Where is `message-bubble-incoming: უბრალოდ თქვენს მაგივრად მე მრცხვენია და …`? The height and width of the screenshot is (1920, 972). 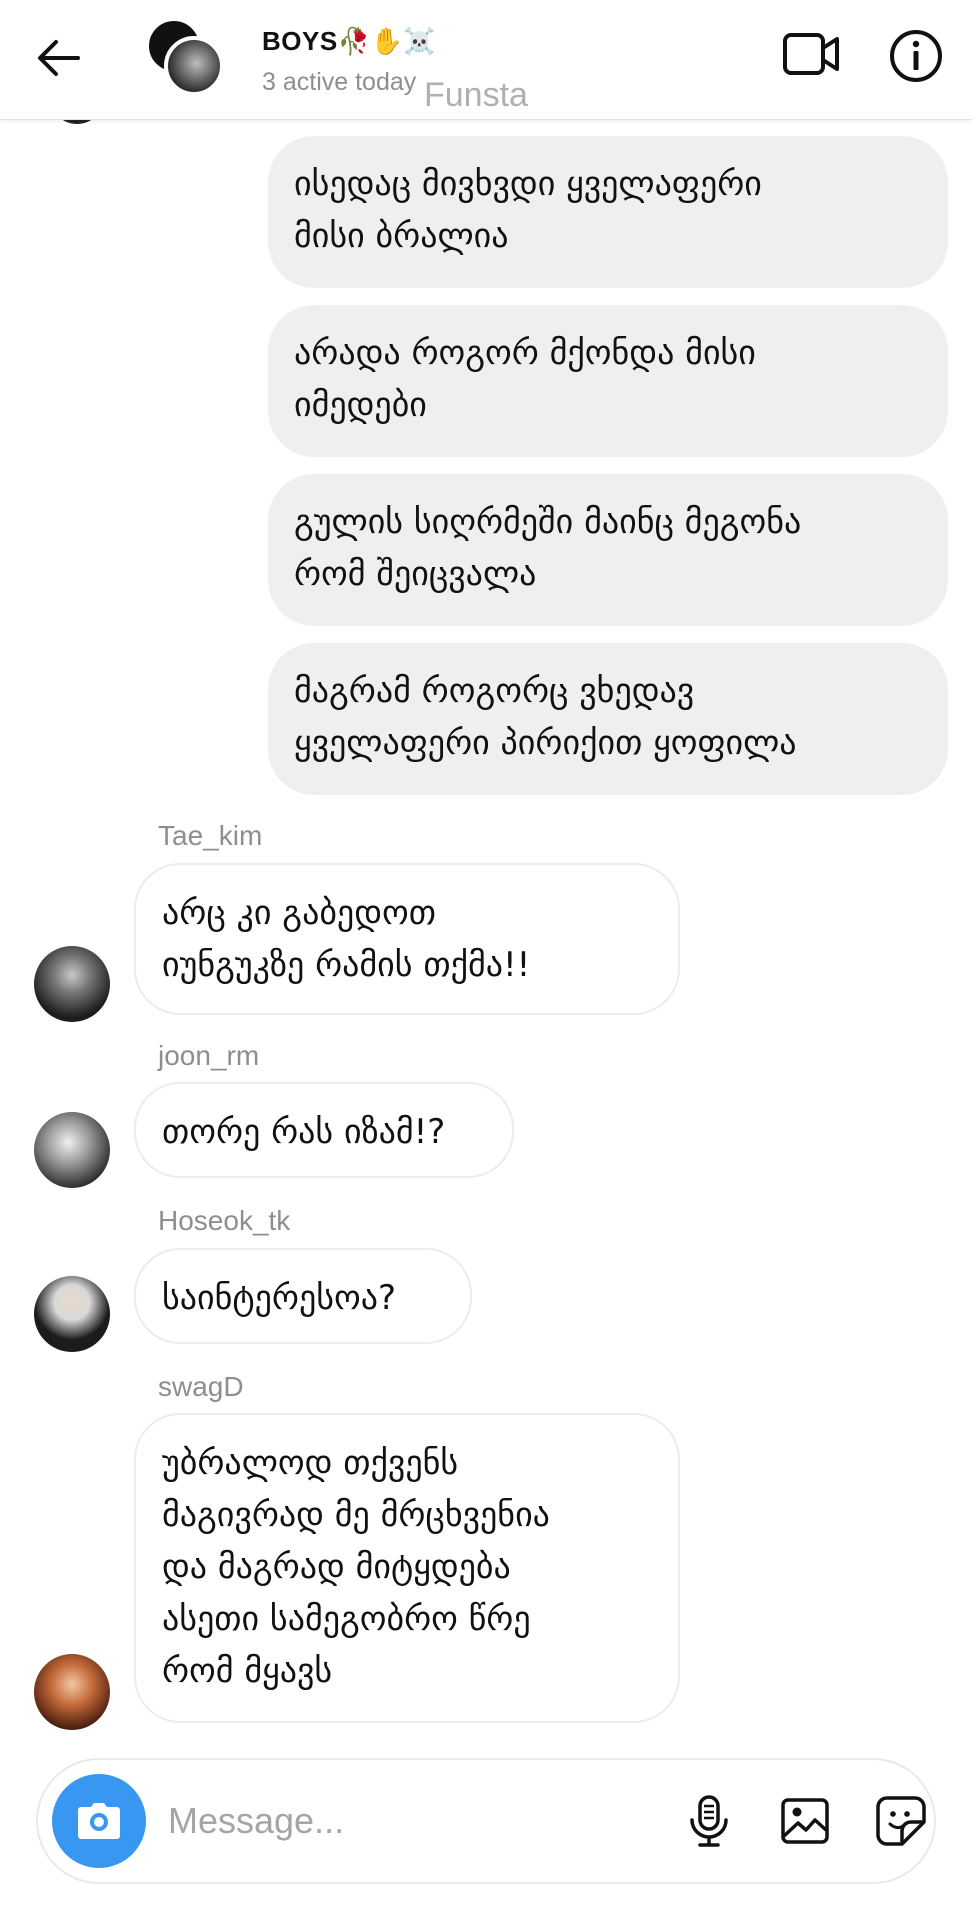
message-bubble-incoming: უბრალოდ თქვენს მაგივრად მე მრცხვენია და … is located at coordinates (407, 1568).